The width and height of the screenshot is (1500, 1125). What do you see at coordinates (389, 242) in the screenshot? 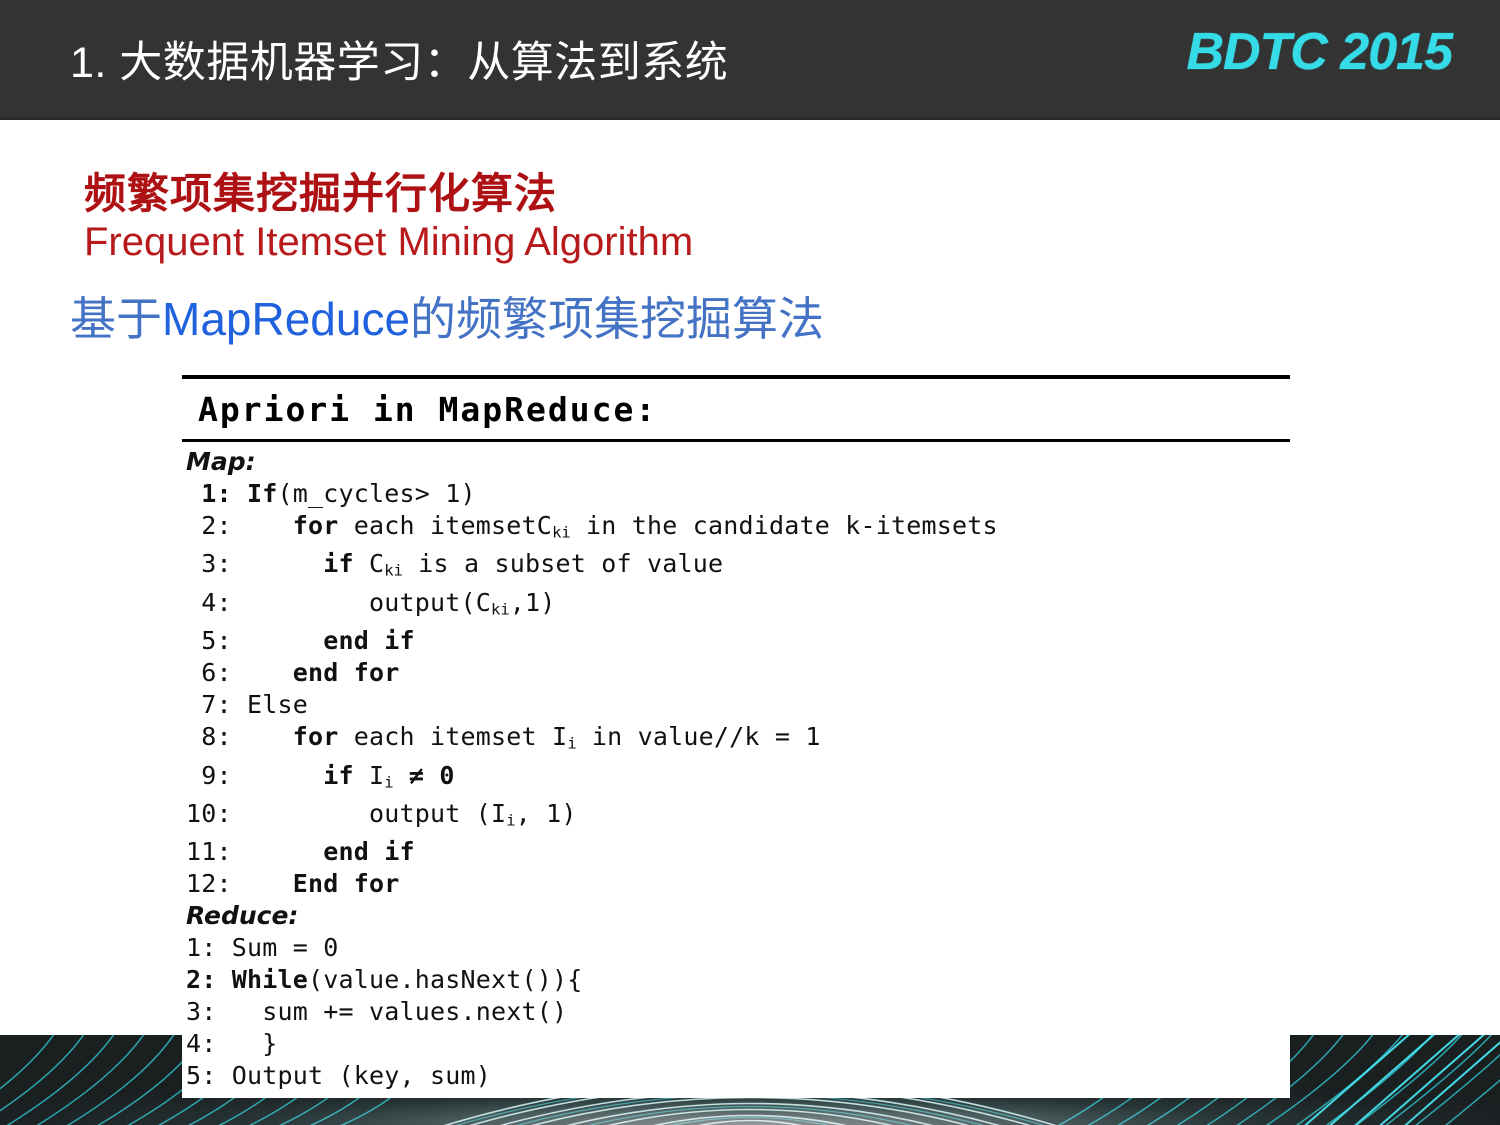
I see `section-heading-english: Frequent Itemset Mining Algorithm` at bounding box center [389, 242].